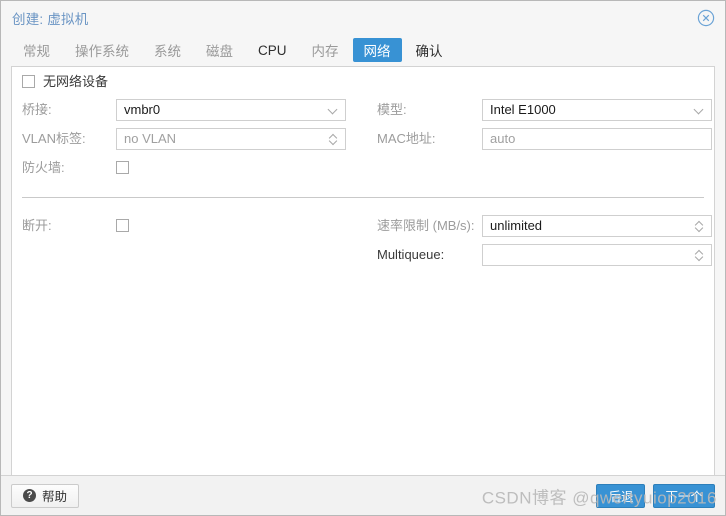  I want to click on dialog-titlebar: 创建: 虚拟机, so click(363, 17).